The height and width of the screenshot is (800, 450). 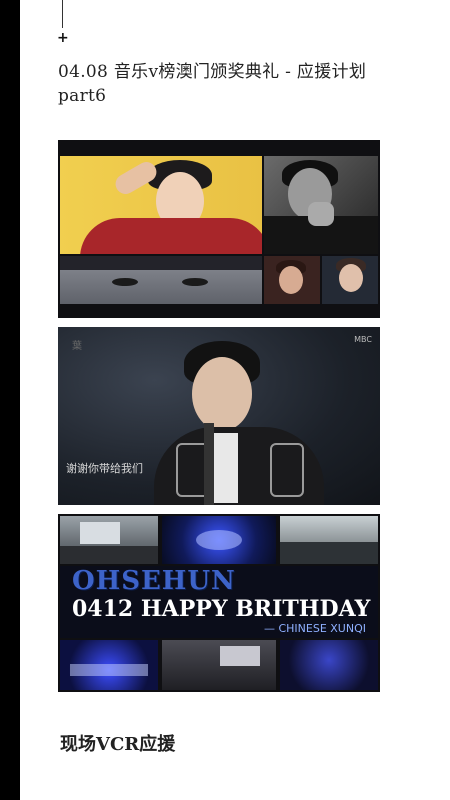 I want to click on collage-photo-bw, so click(x=321, y=205).